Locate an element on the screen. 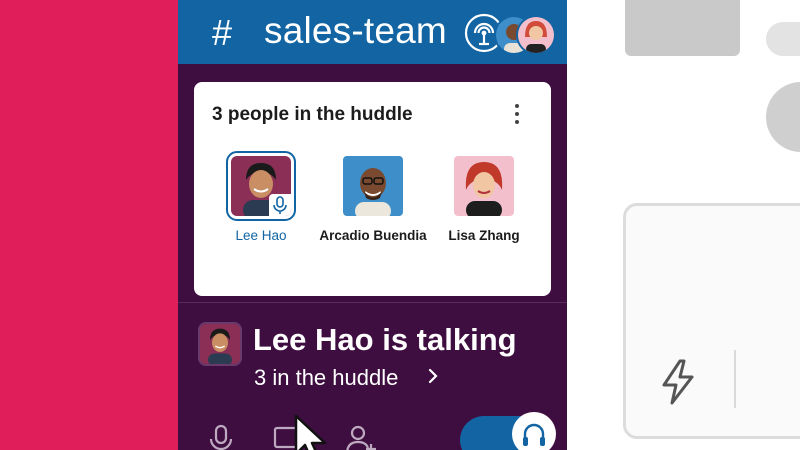  participant-lisa-zhang: Lisa Zhang is located at coordinates (484, 199).